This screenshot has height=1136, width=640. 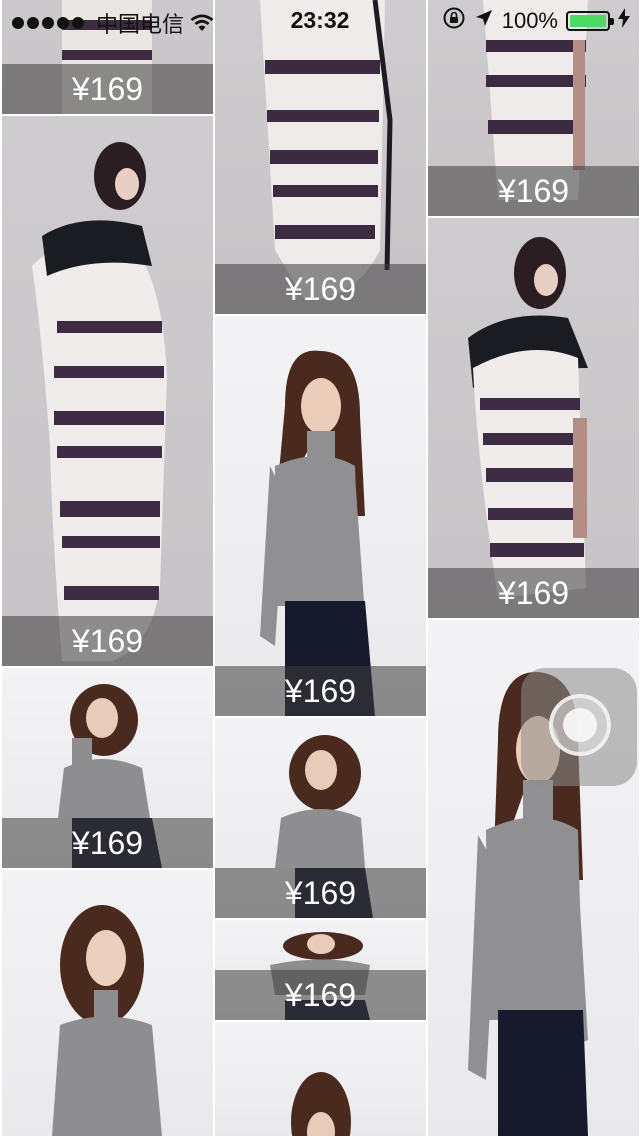 I want to click on location-arrow-icon, so click(x=484, y=21).